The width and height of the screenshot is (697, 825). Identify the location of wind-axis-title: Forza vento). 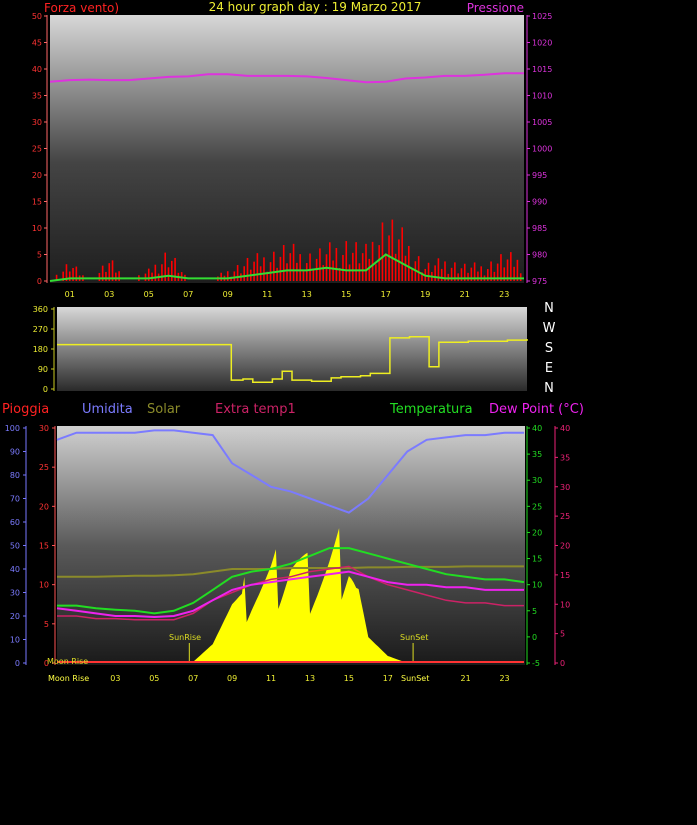
(81, 8).